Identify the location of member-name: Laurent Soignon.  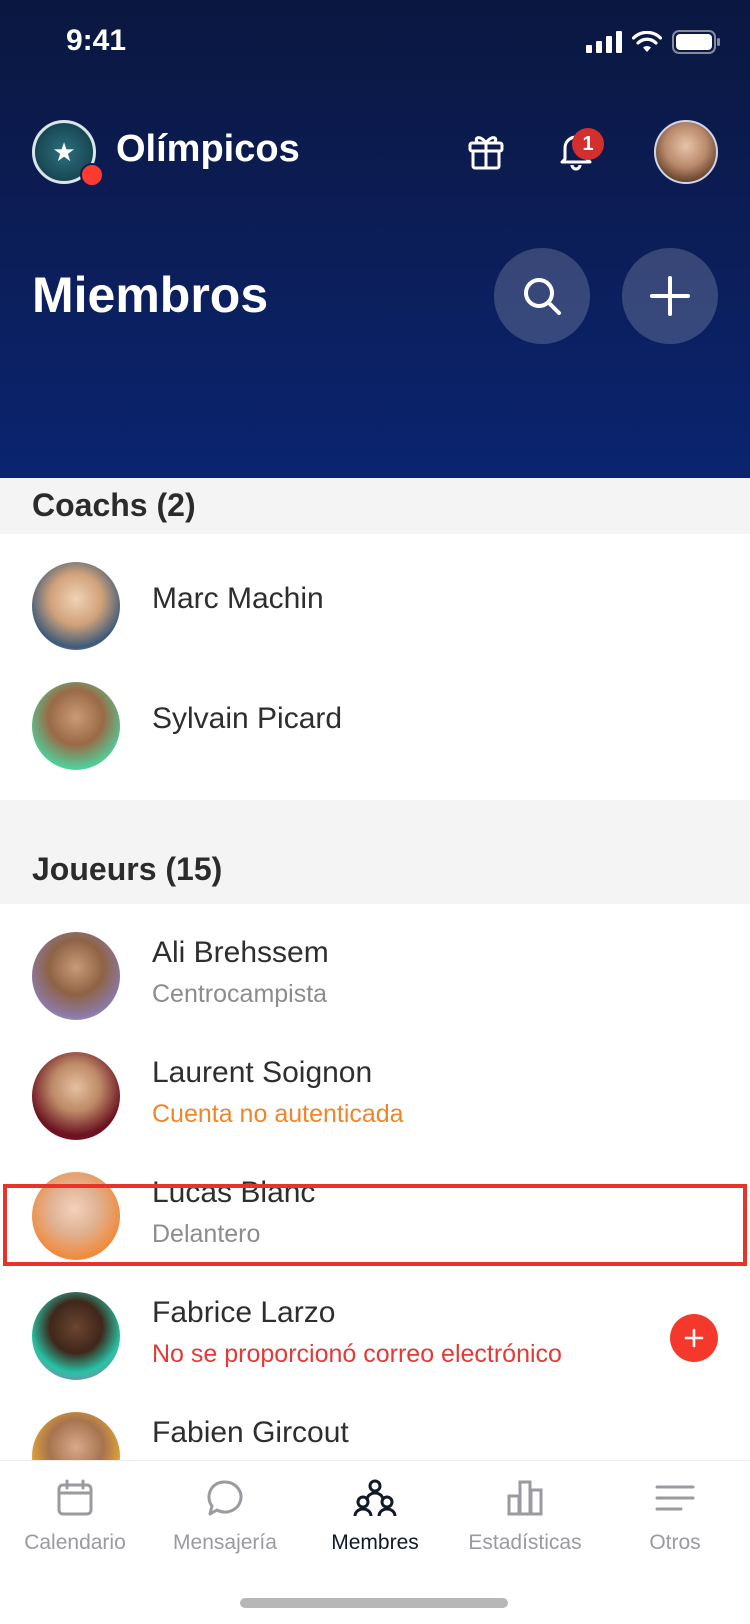
(262, 1072).